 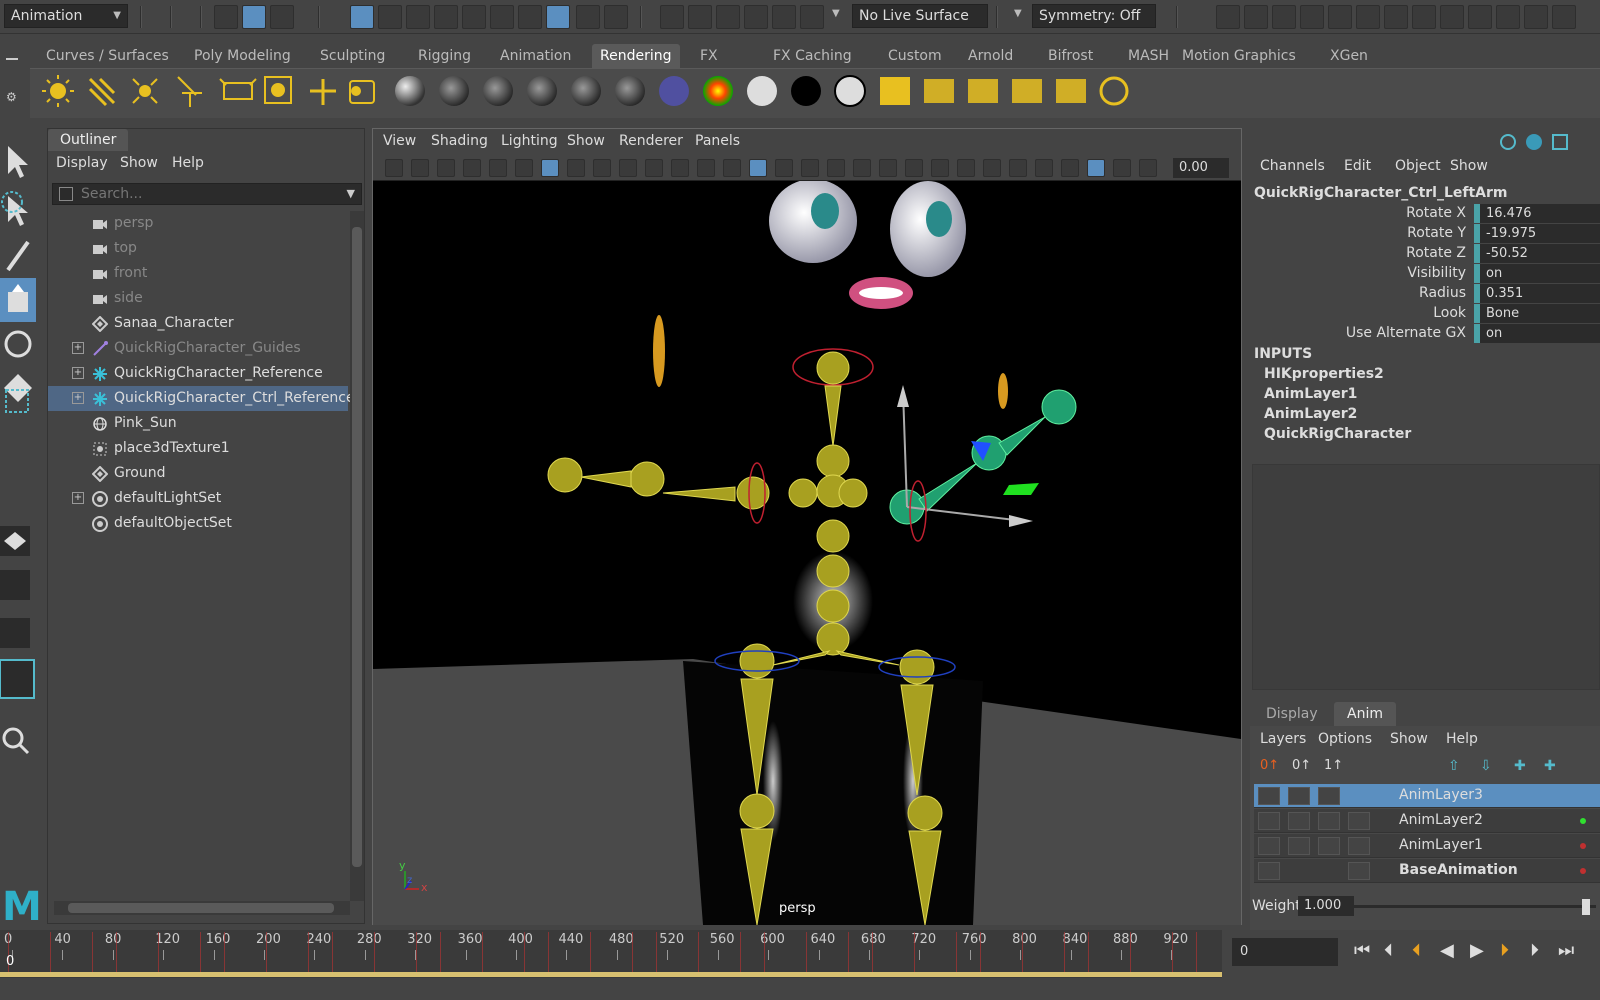 I want to click on select-component-icon, so click(x=282, y=17).